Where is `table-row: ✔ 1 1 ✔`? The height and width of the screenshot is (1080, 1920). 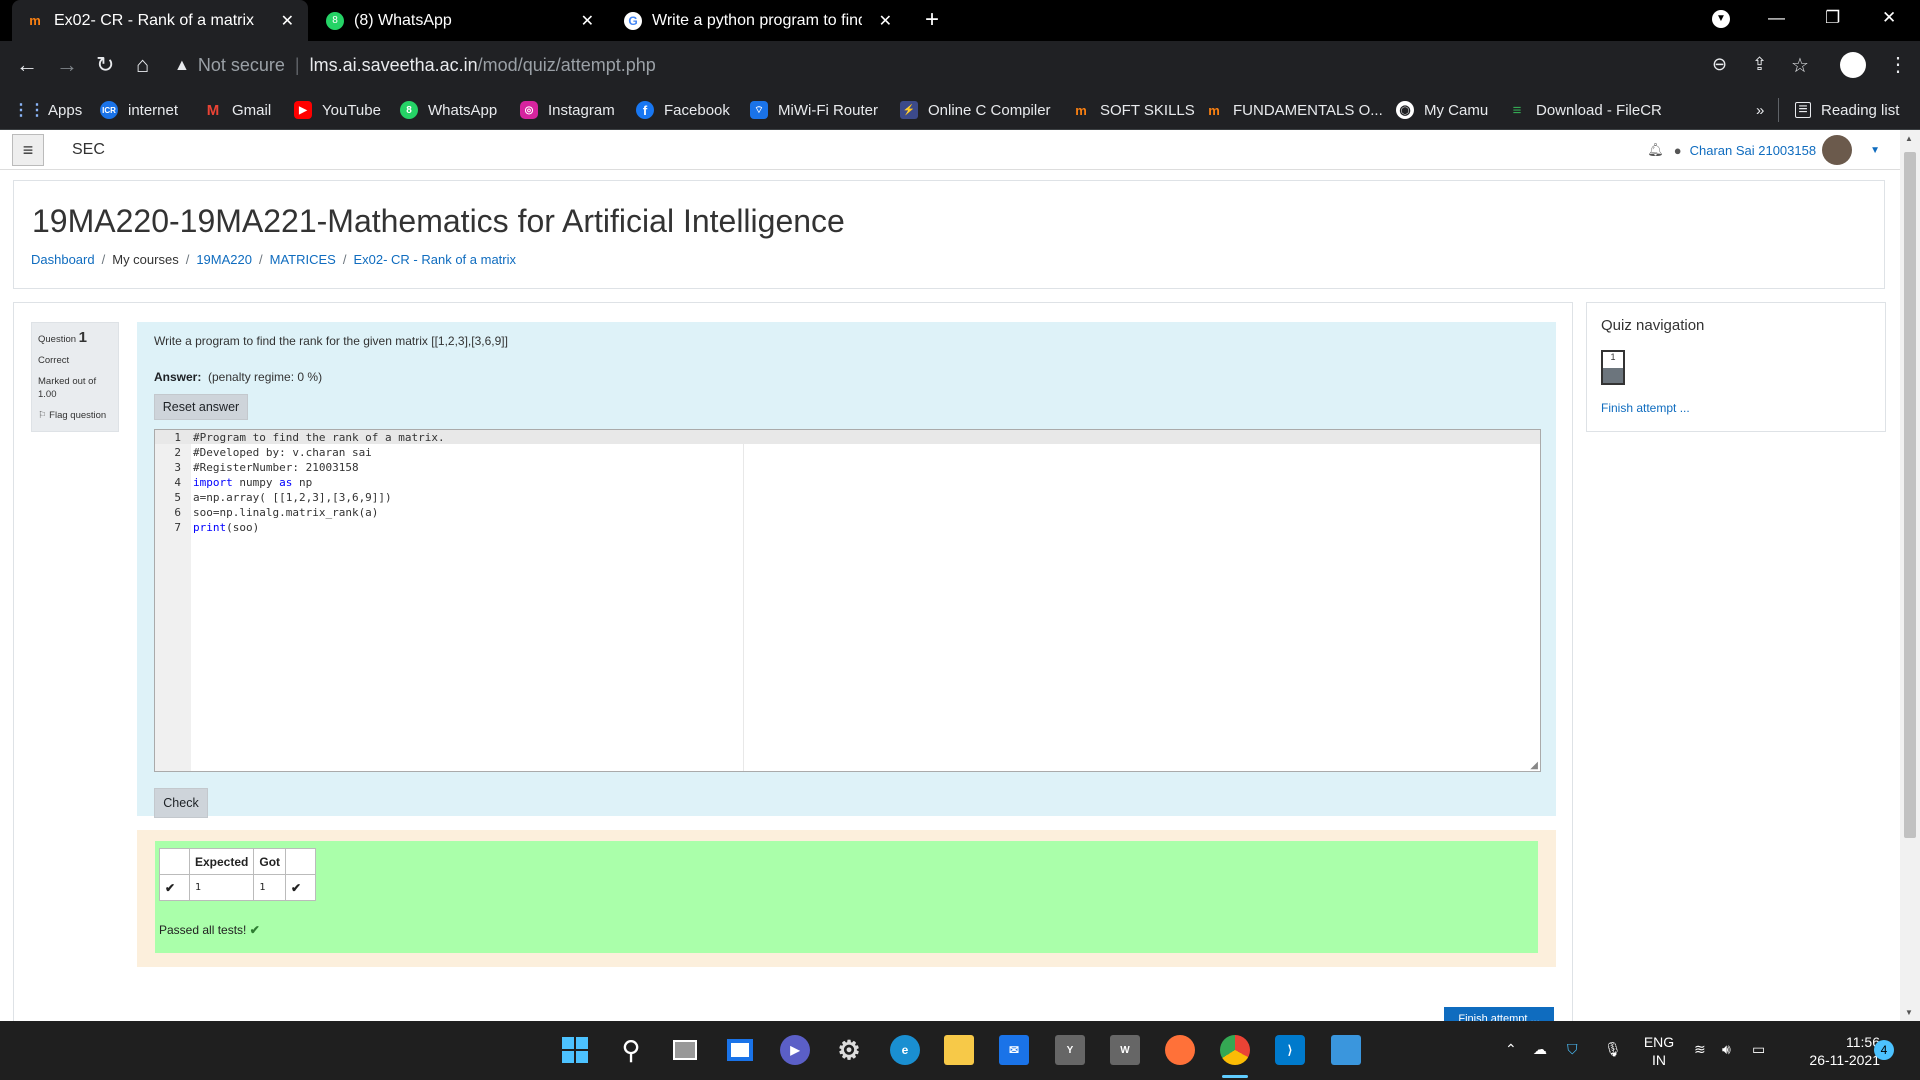 table-row: ✔ 1 1 ✔ is located at coordinates (238, 887).